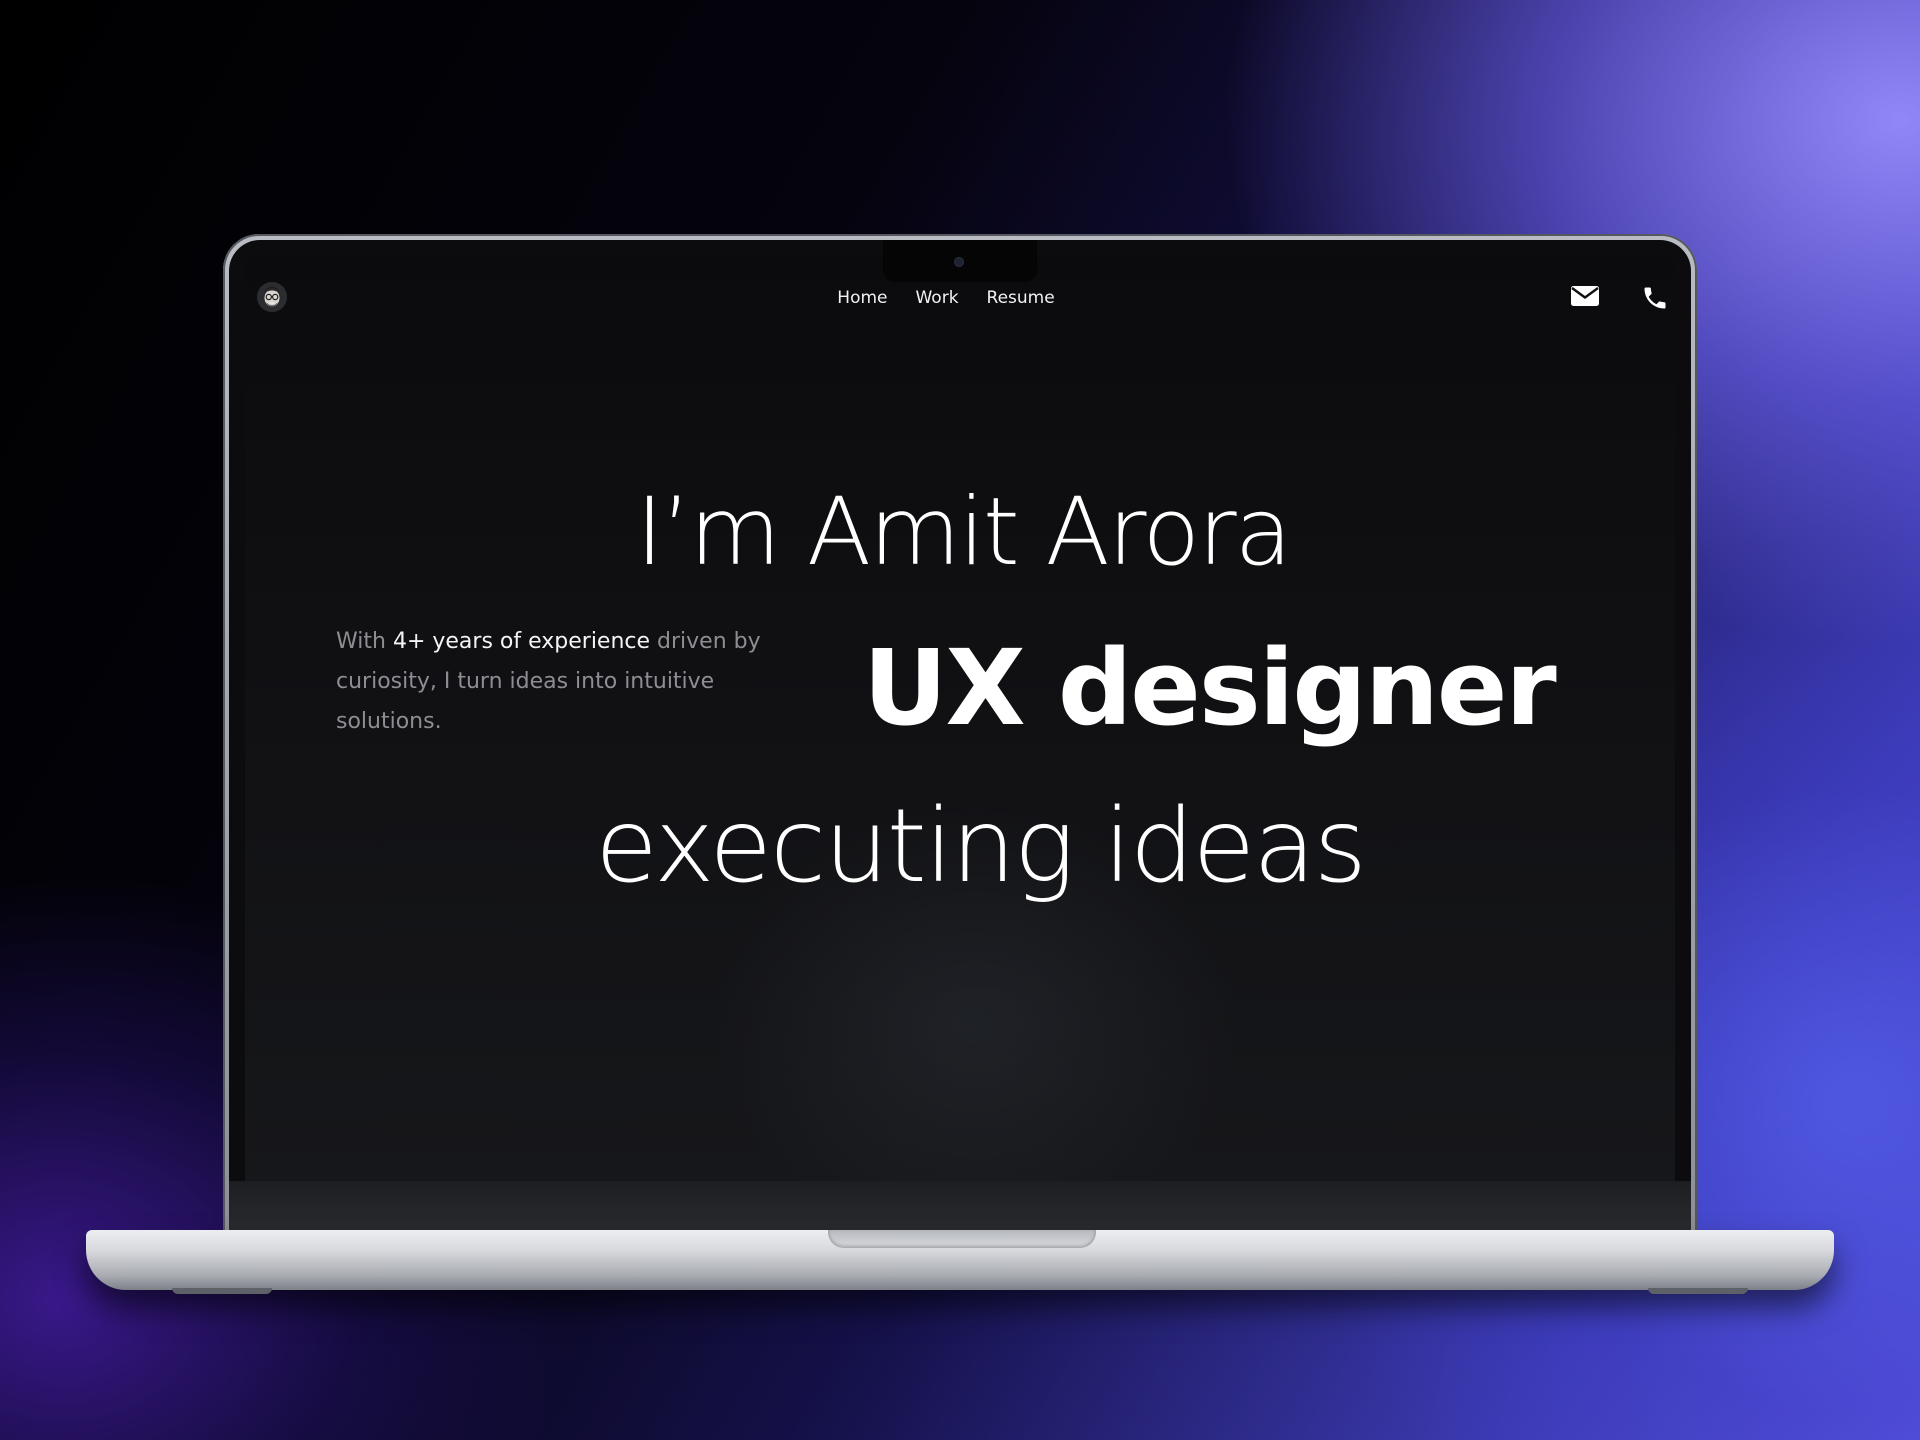 Image resolution: width=1920 pixels, height=1440 pixels. What do you see at coordinates (960, 1206) in the screenshot?
I see `laptop-chin` at bounding box center [960, 1206].